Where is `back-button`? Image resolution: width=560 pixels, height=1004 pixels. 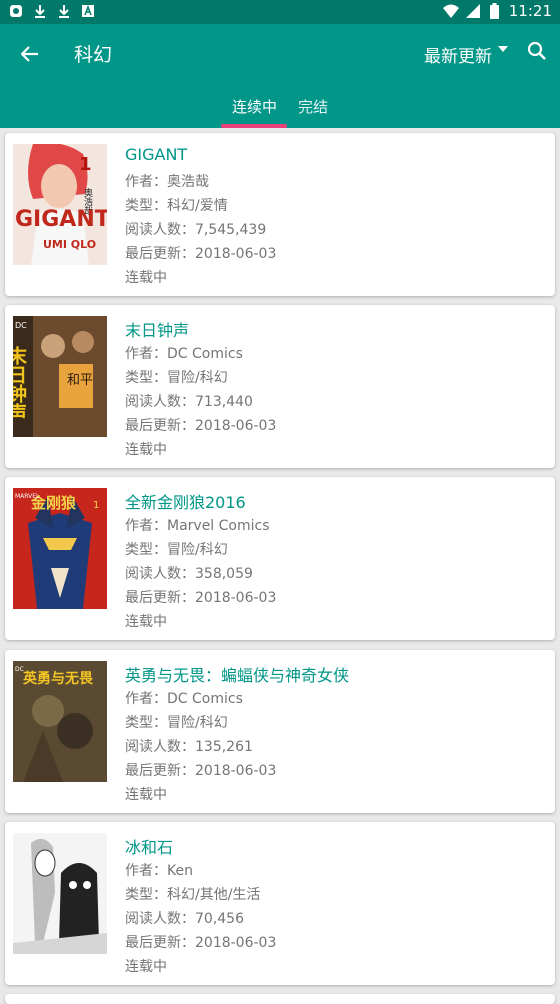 back-button is located at coordinates (30, 54).